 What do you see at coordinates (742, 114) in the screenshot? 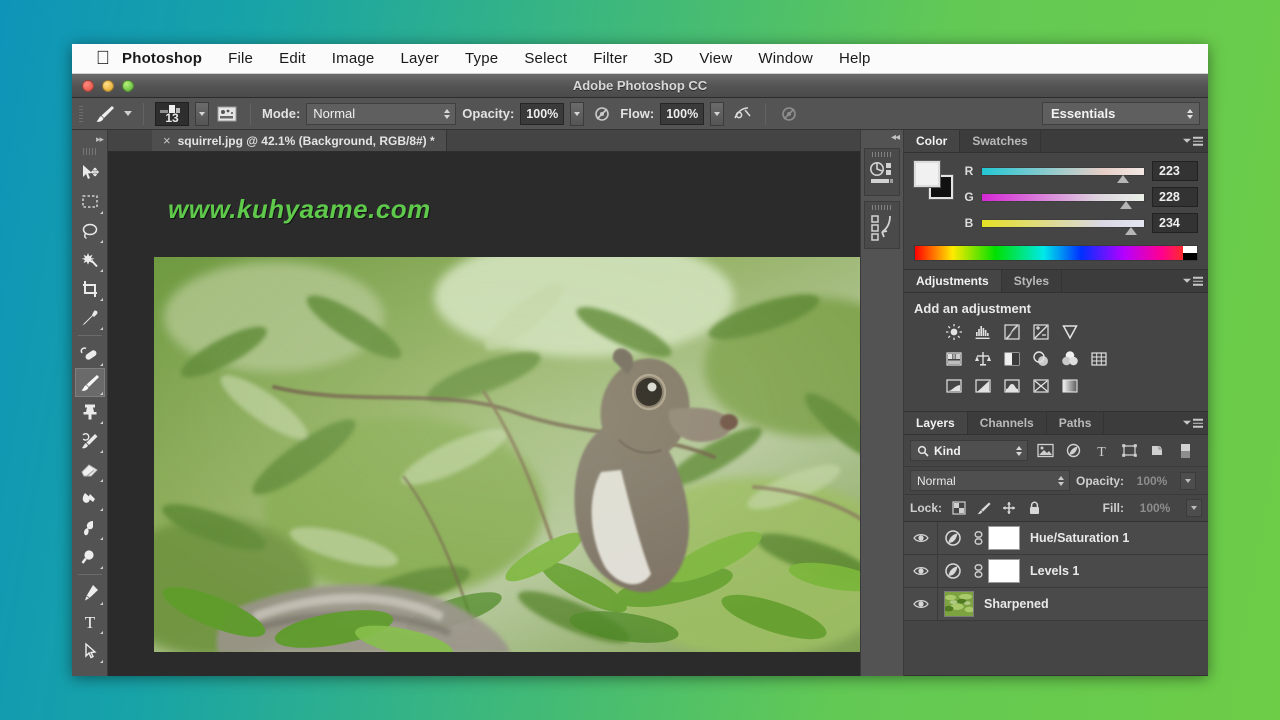
I see `airbrush-icon` at bounding box center [742, 114].